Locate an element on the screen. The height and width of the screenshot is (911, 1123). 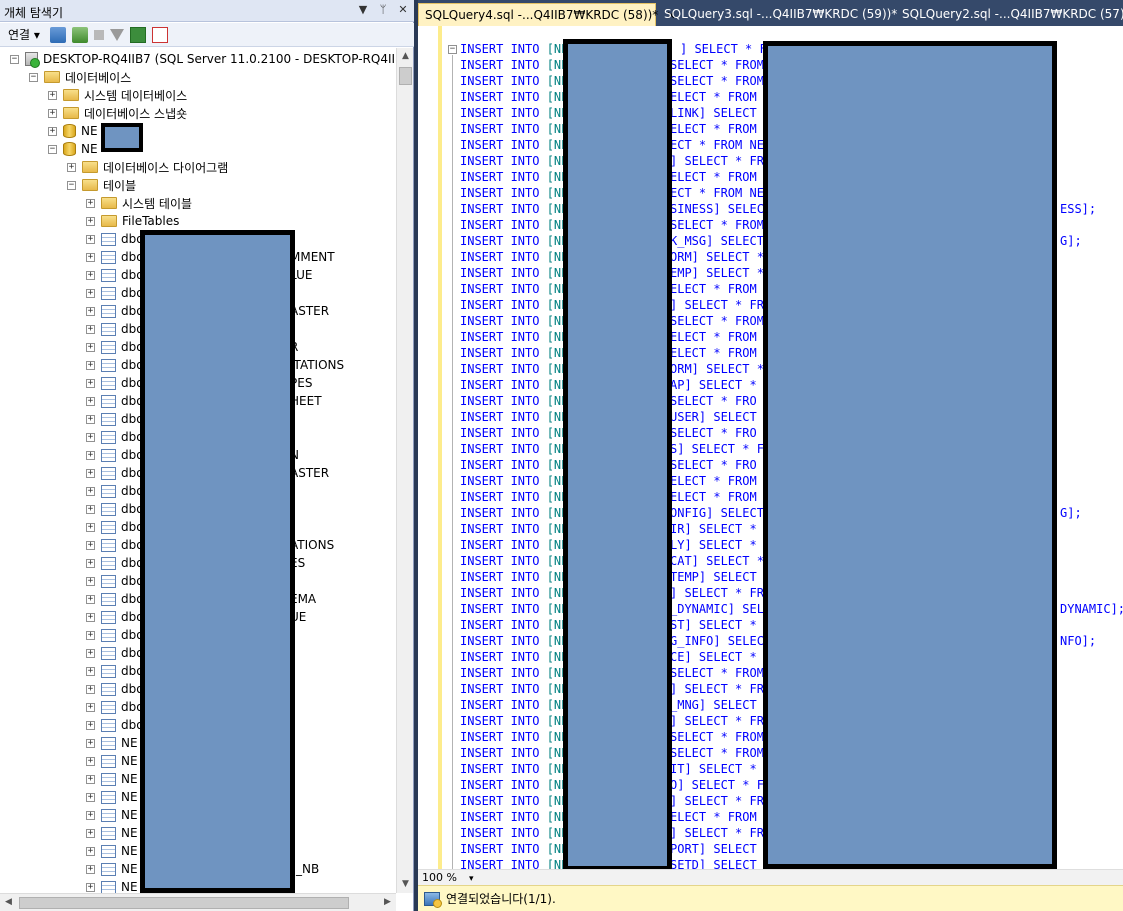
zoom-dropdown: 100 % ▾ is located at coordinates (447, 877).